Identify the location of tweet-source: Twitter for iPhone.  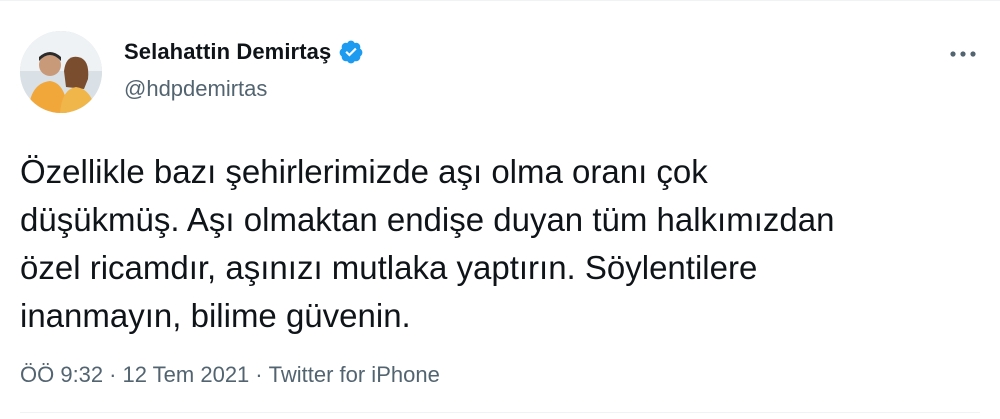
(354, 375).